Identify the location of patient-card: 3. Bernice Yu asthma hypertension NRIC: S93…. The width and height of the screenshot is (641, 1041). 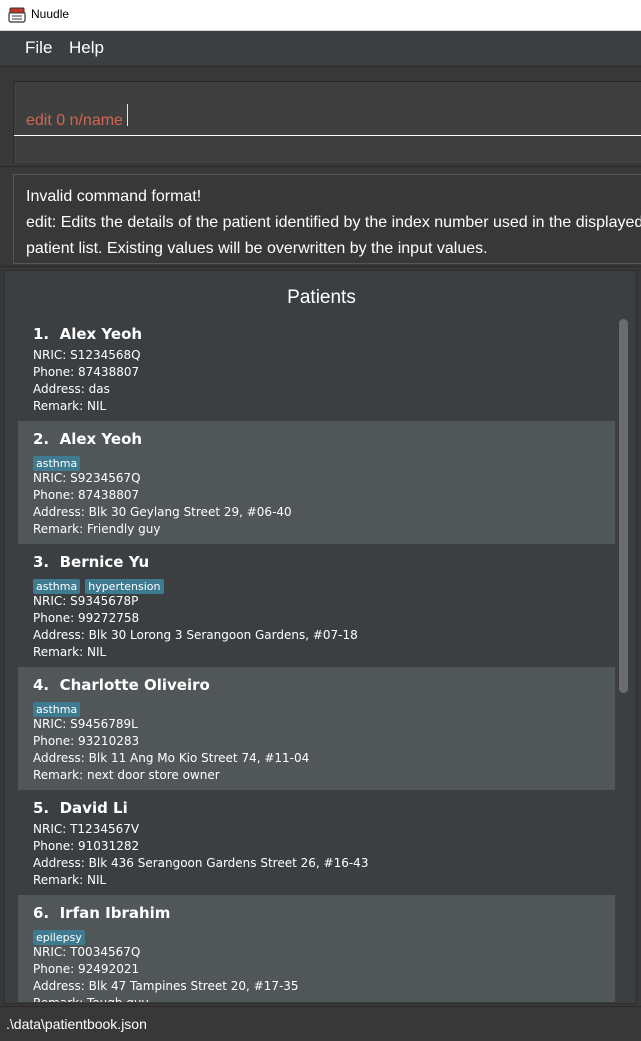
(316, 605).